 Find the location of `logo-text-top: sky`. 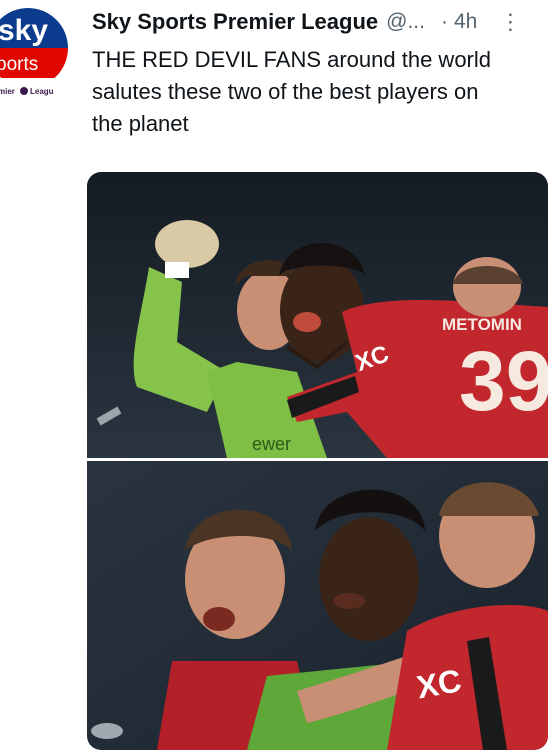

logo-text-top: sky is located at coordinates (24, 30).